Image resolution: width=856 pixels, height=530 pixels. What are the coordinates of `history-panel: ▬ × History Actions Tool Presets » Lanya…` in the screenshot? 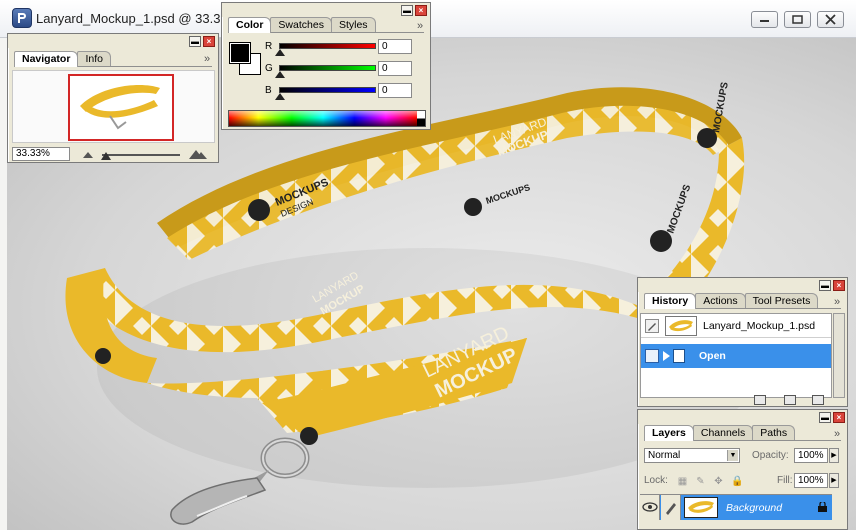 It's located at (742, 342).